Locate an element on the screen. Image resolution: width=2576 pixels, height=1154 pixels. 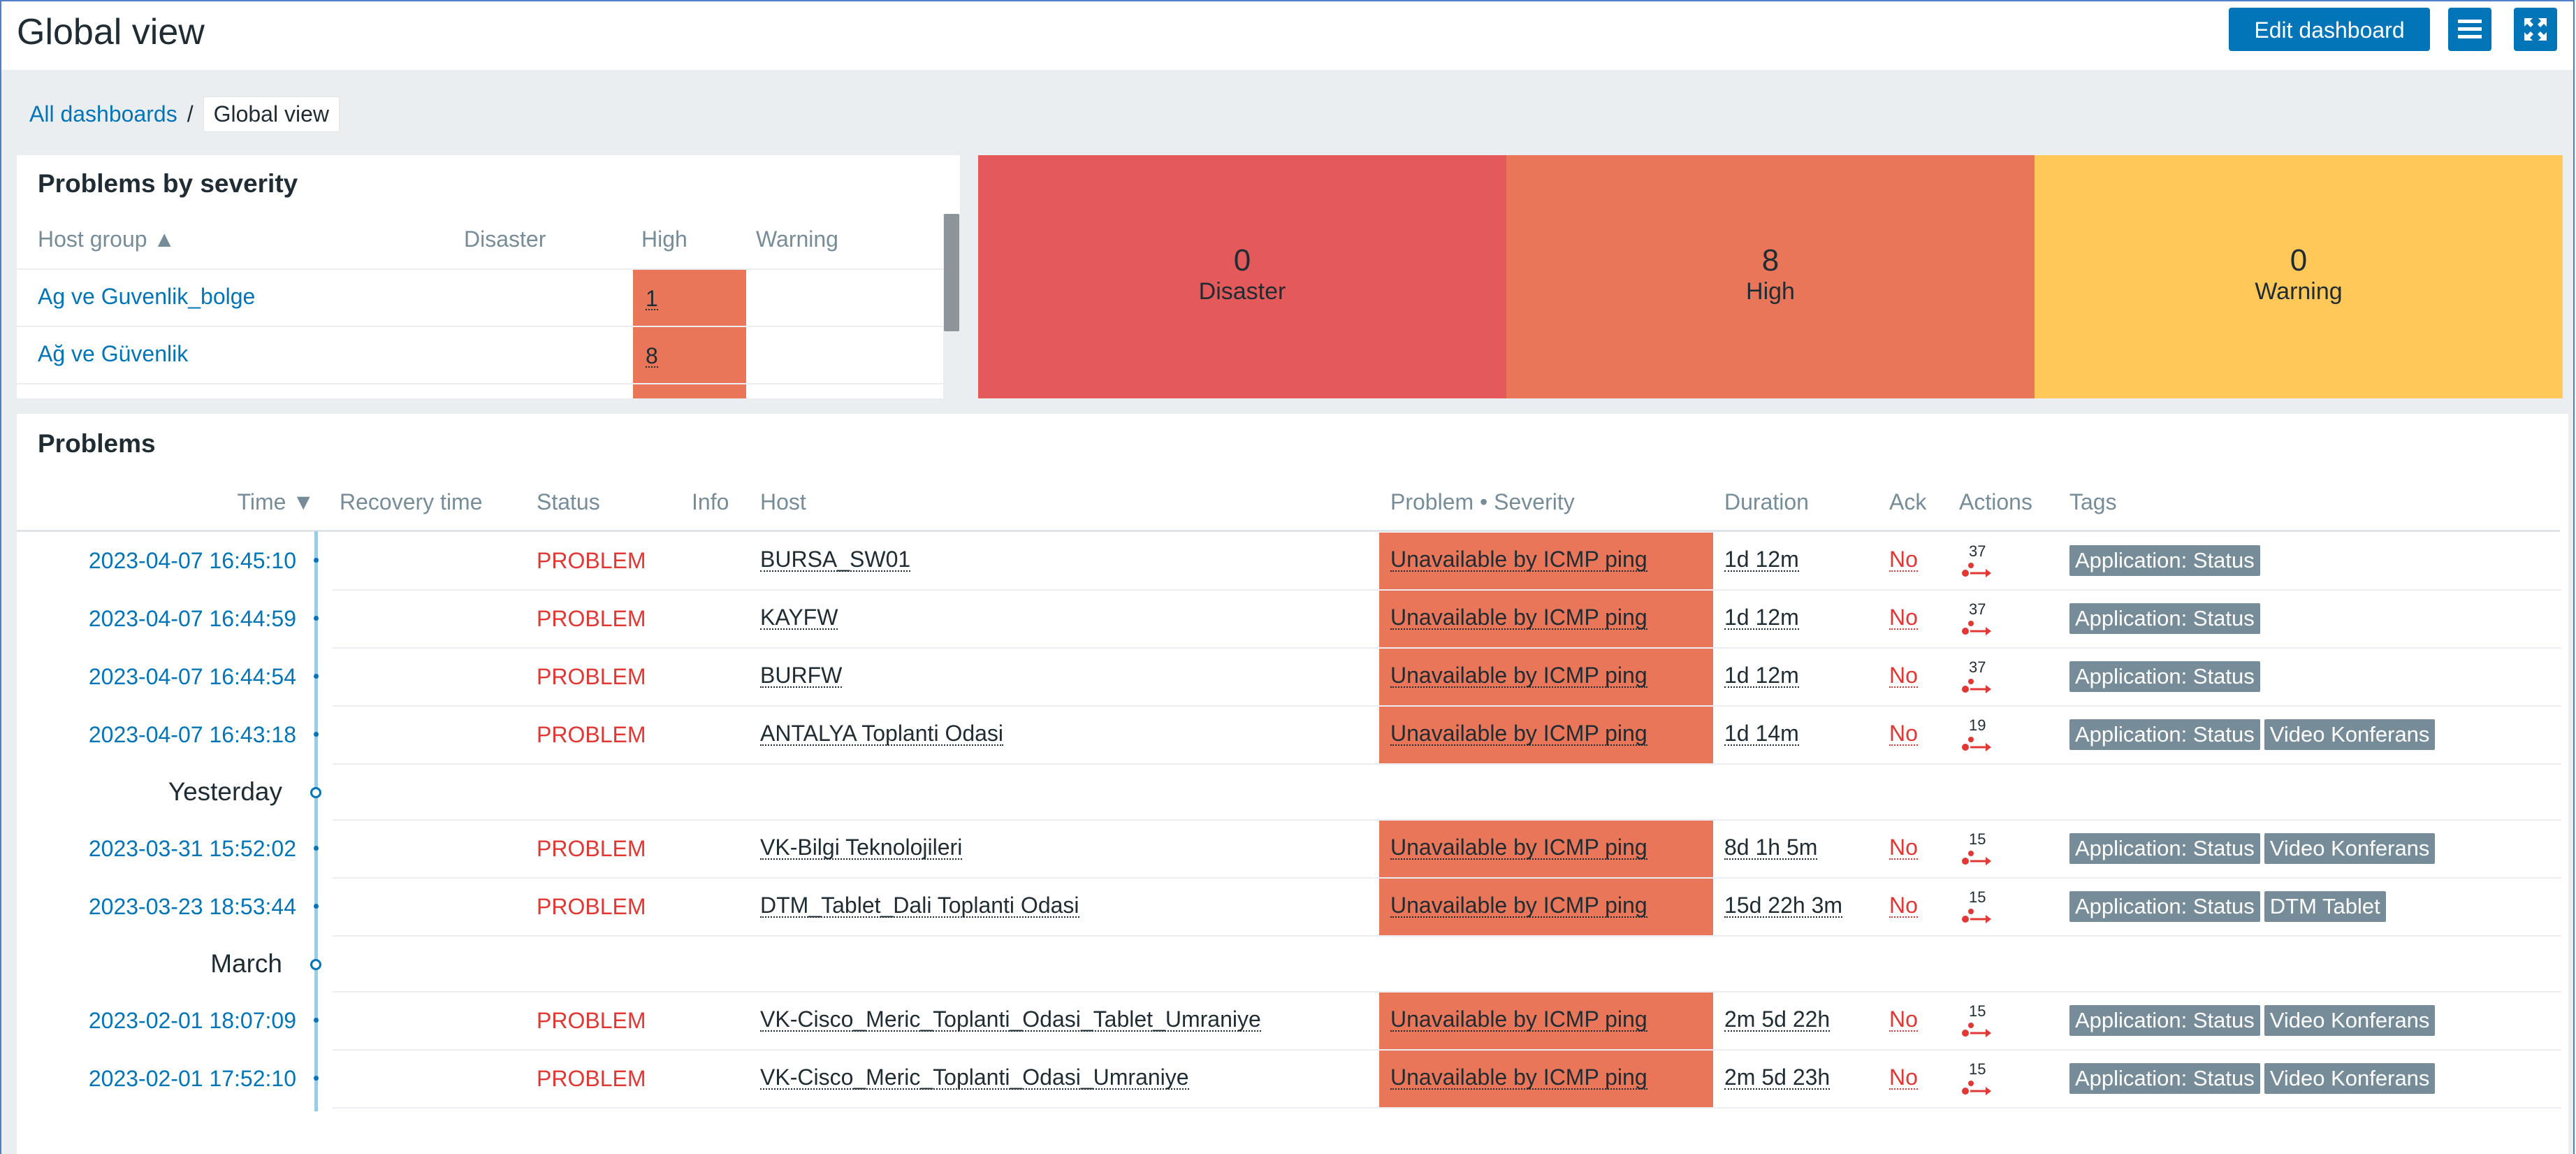
severity-label: Disaster is located at coordinates (1242, 291).